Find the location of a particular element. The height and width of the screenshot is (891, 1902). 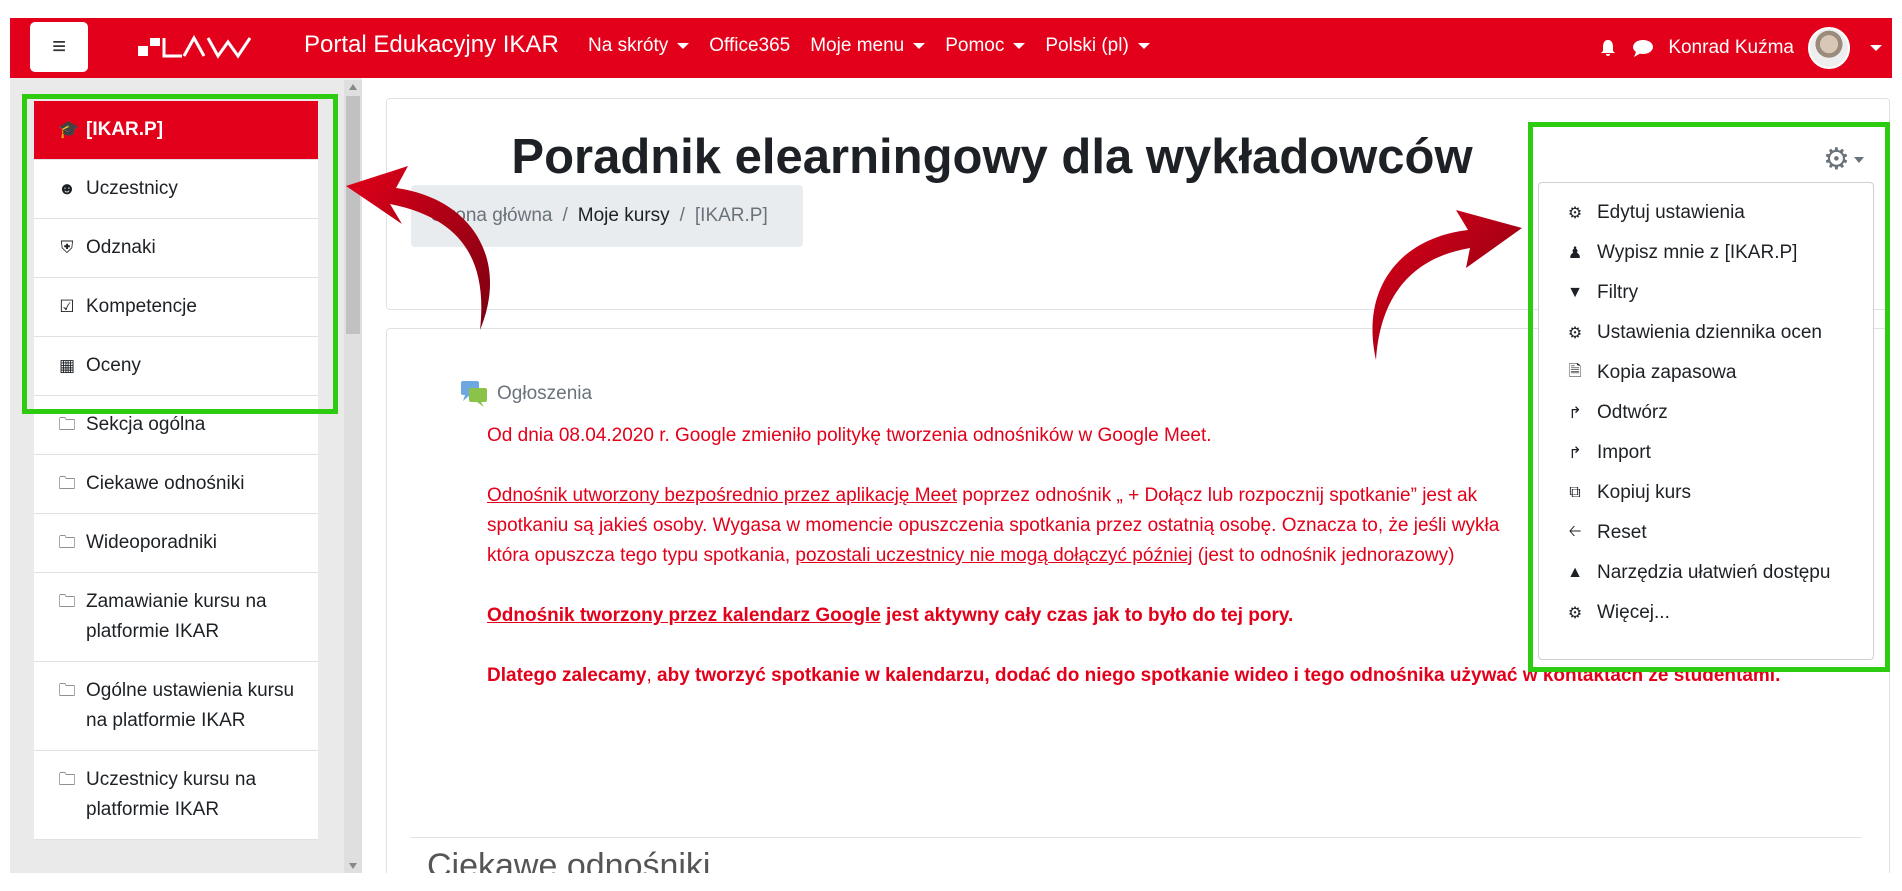

user-avatar is located at coordinates (1829, 48).